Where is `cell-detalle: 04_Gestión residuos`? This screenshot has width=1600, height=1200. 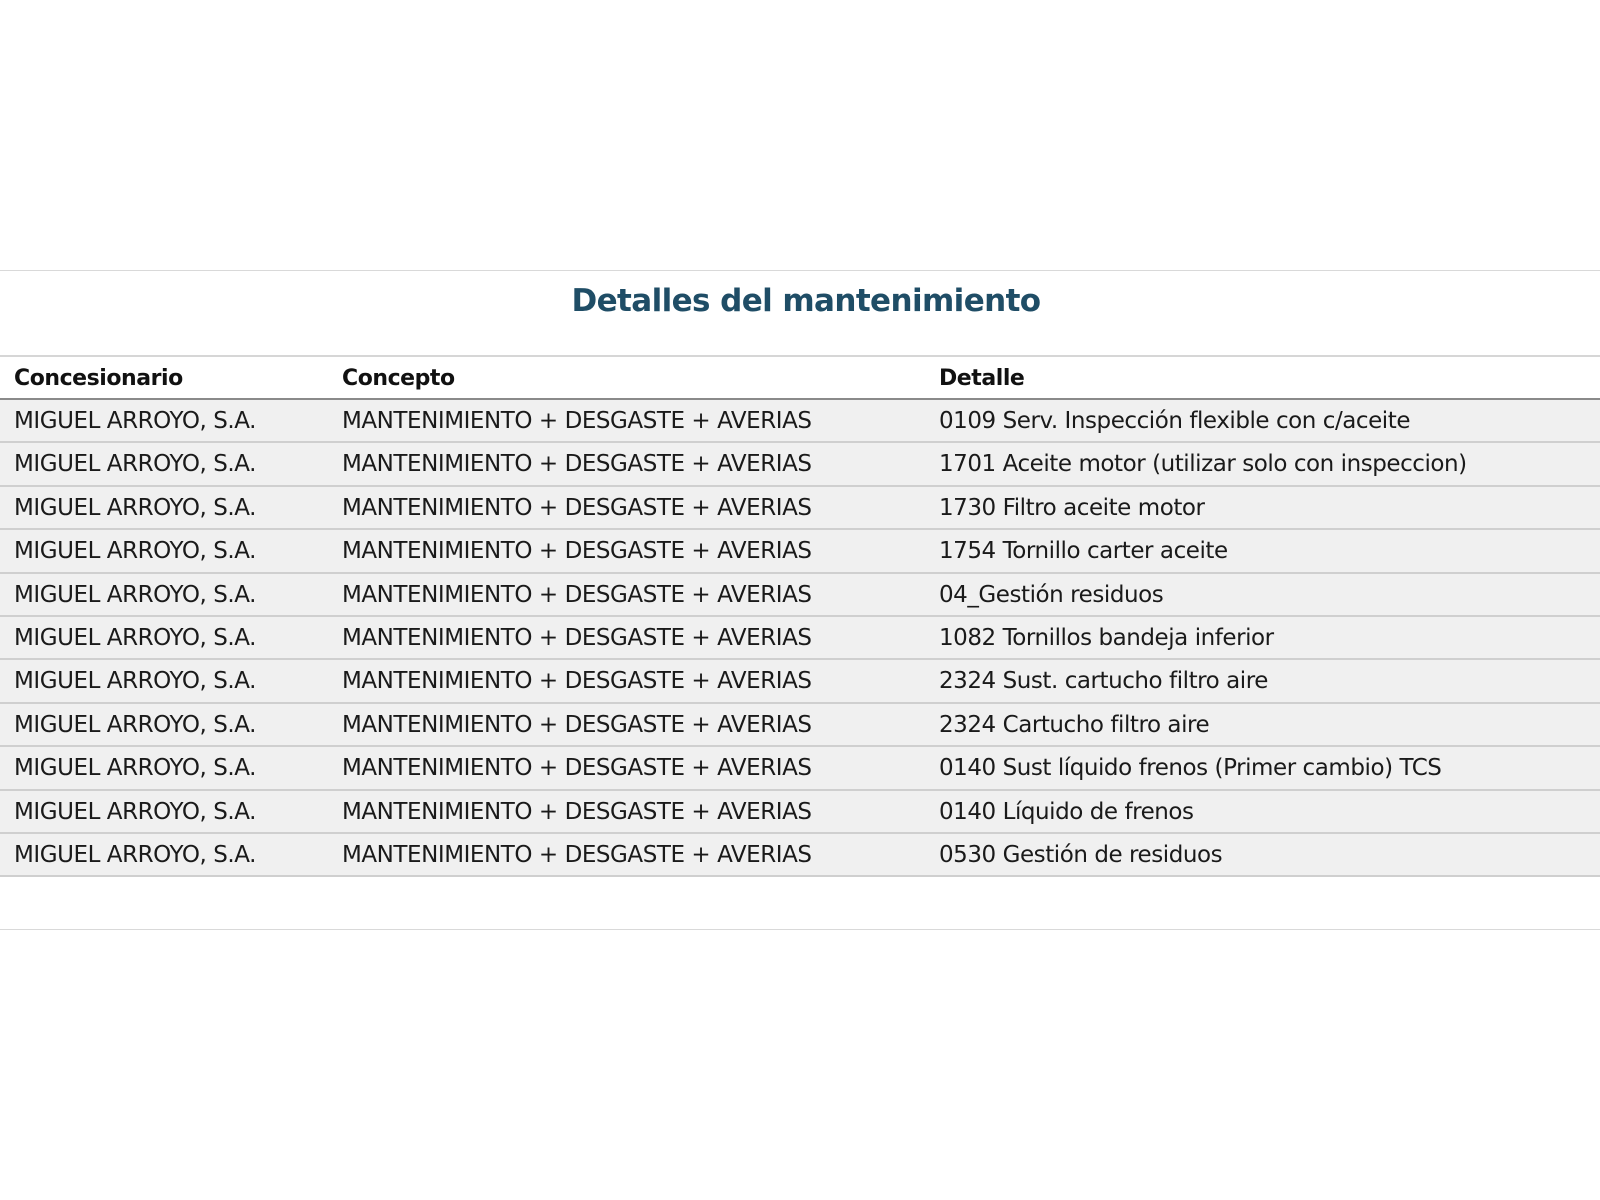
cell-detalle: 04_Gestión residuos is located at coordinates (1051, 594).